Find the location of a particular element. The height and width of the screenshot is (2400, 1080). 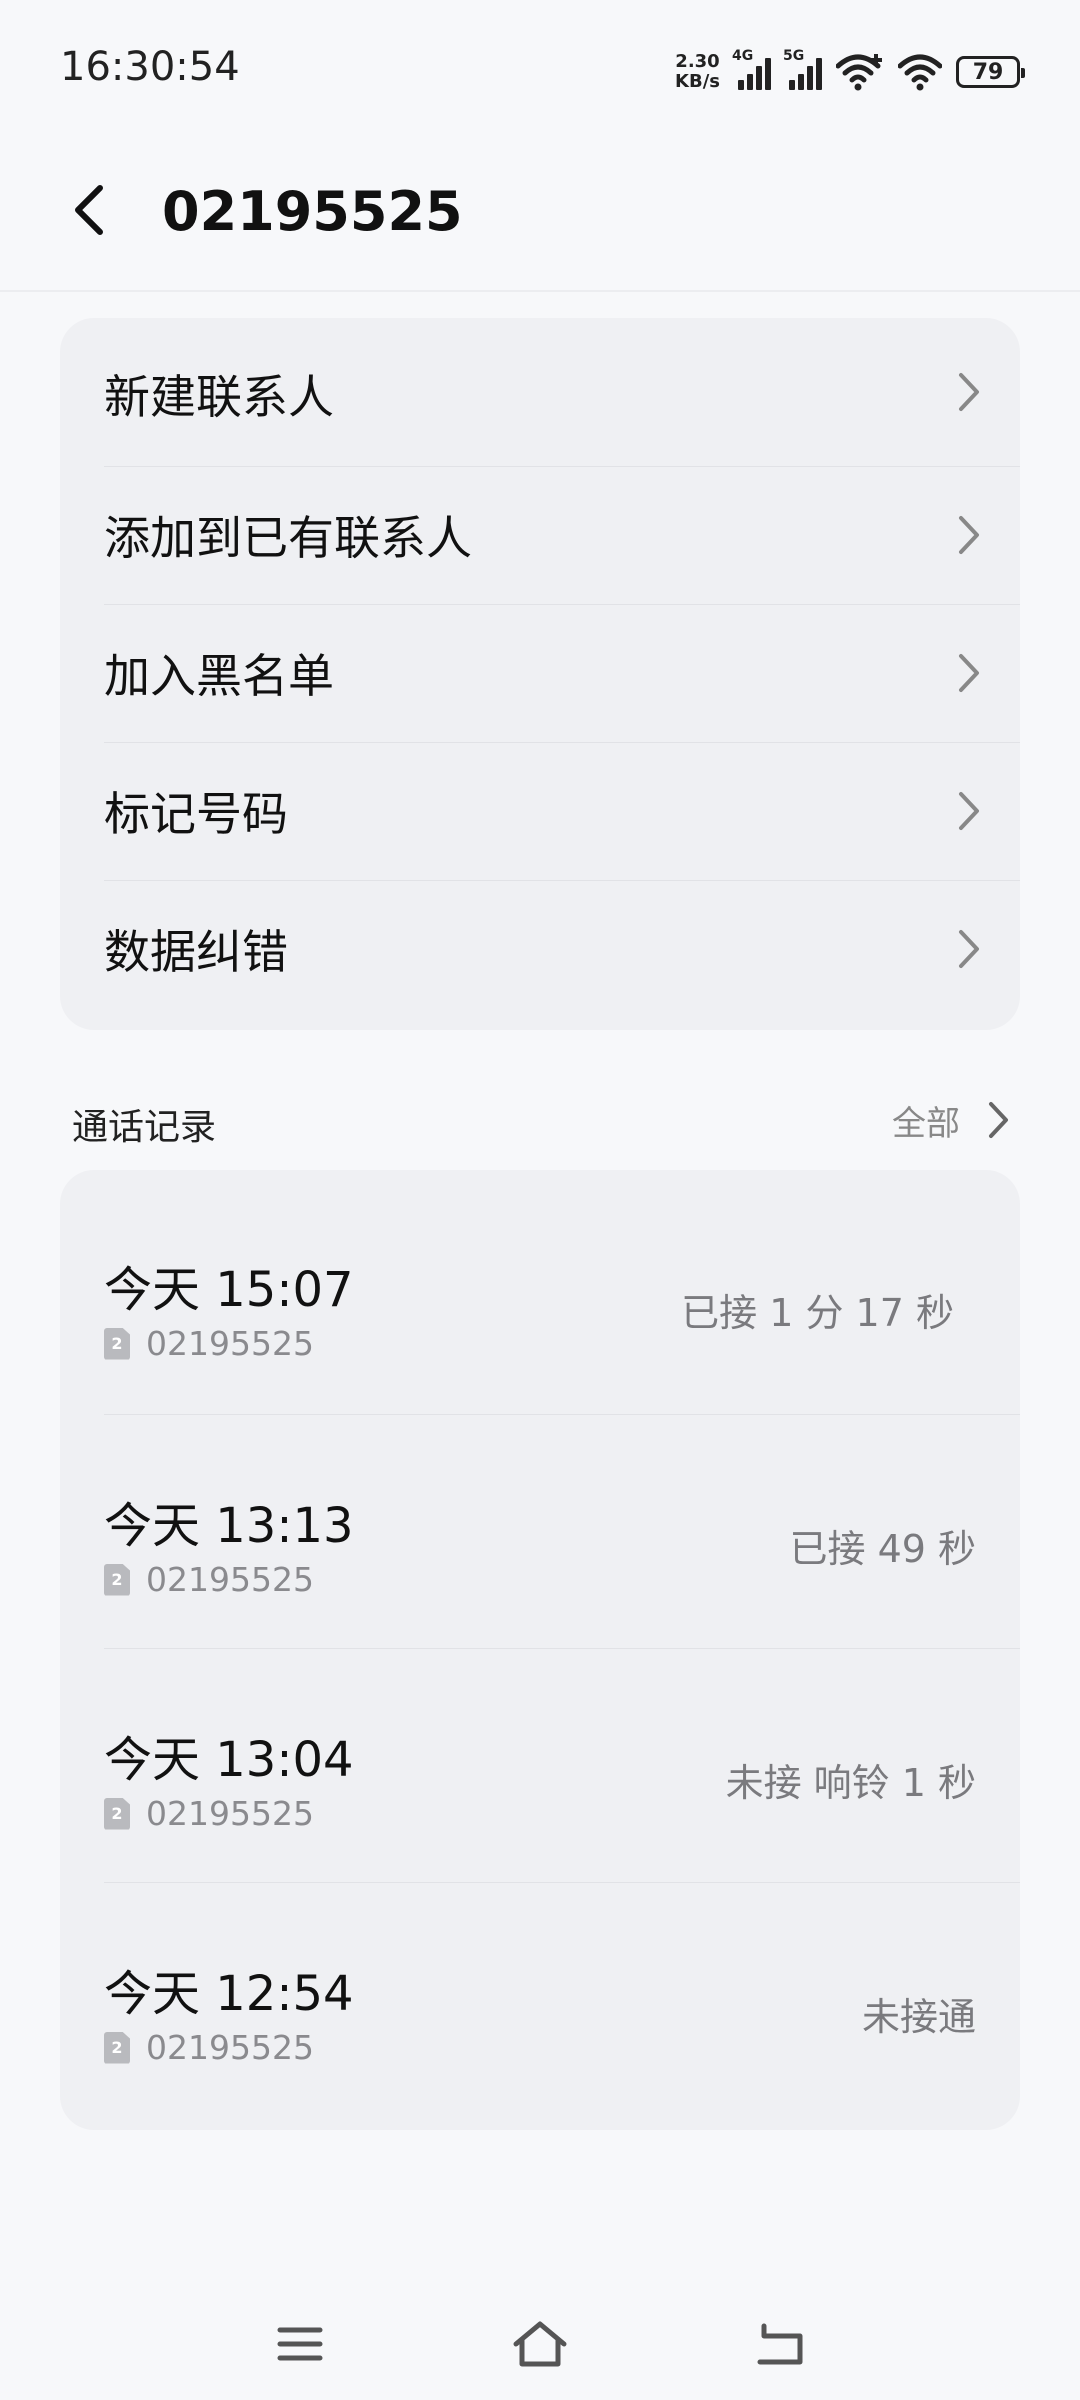

back-icon is located at coordinates (780, 2344).